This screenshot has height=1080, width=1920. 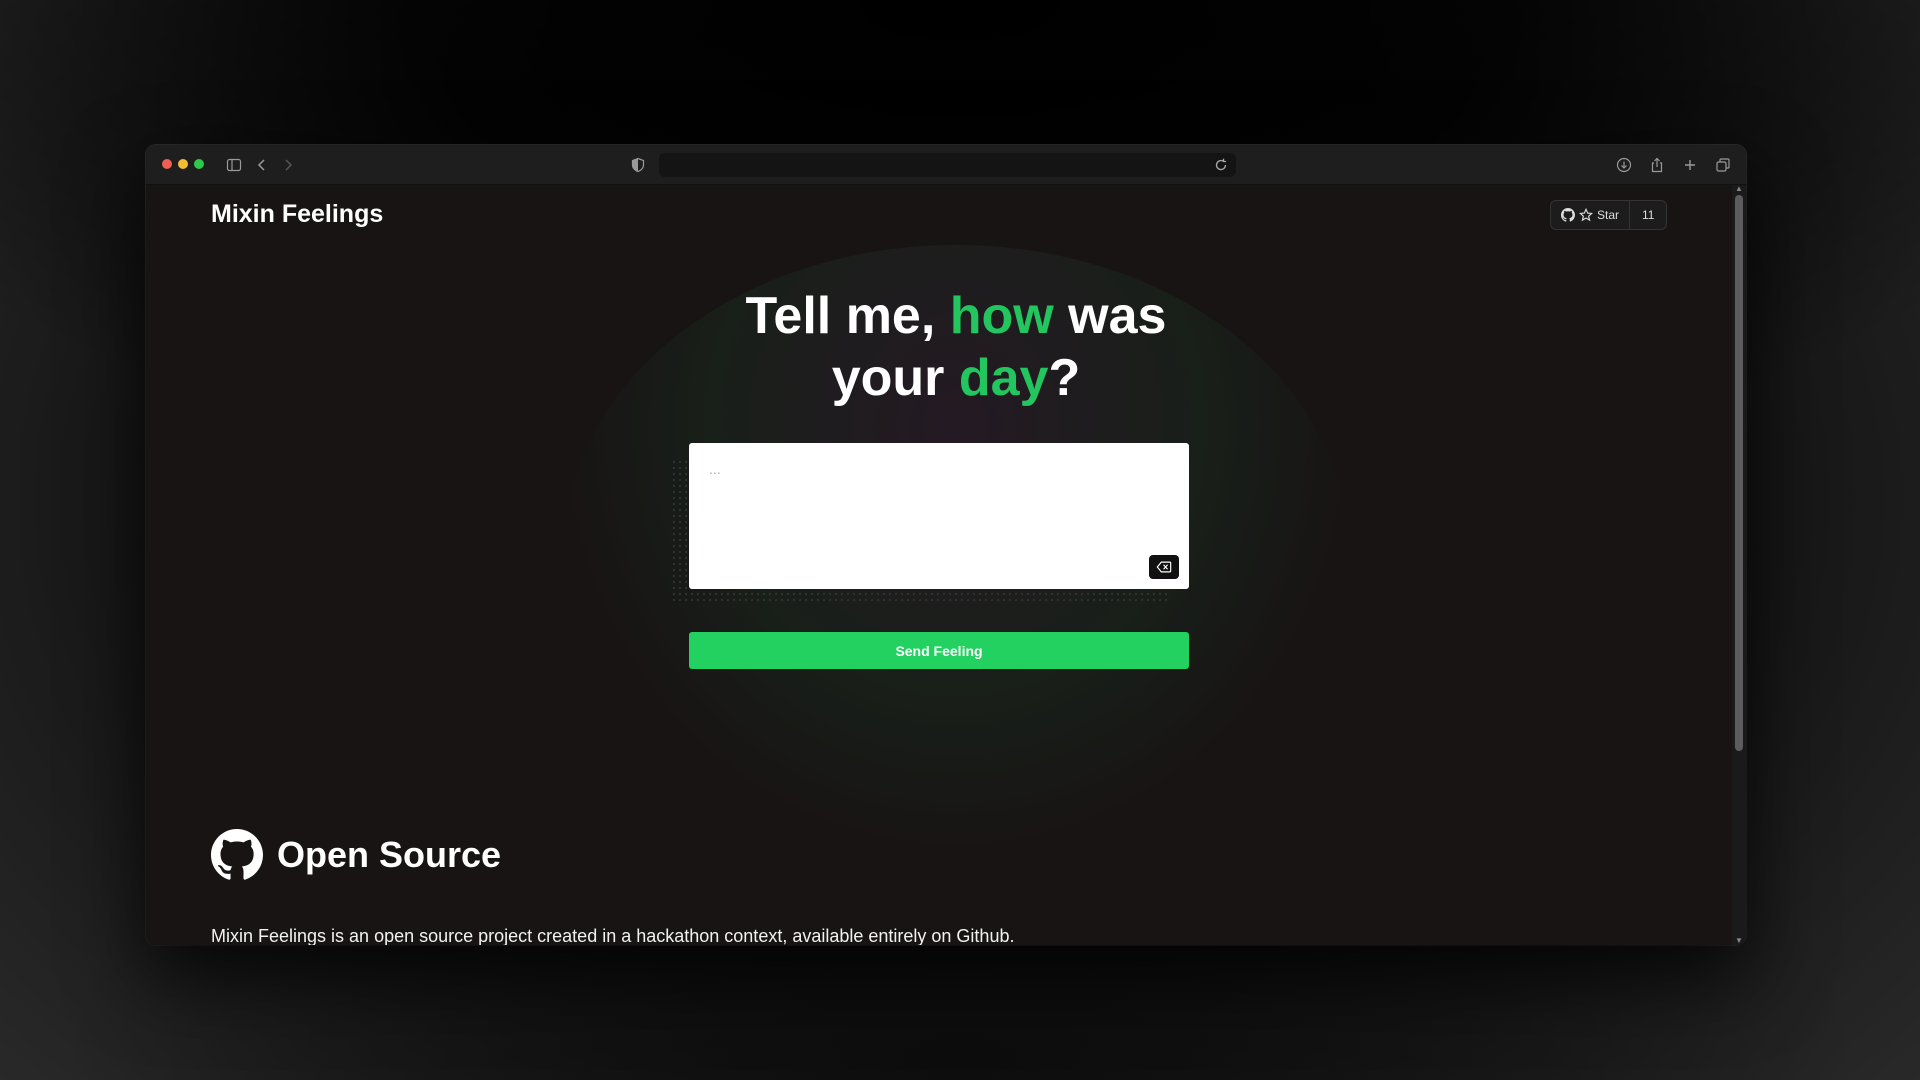 I want to click on site-title: Mixin Feelings, so click(x=297, y=214).